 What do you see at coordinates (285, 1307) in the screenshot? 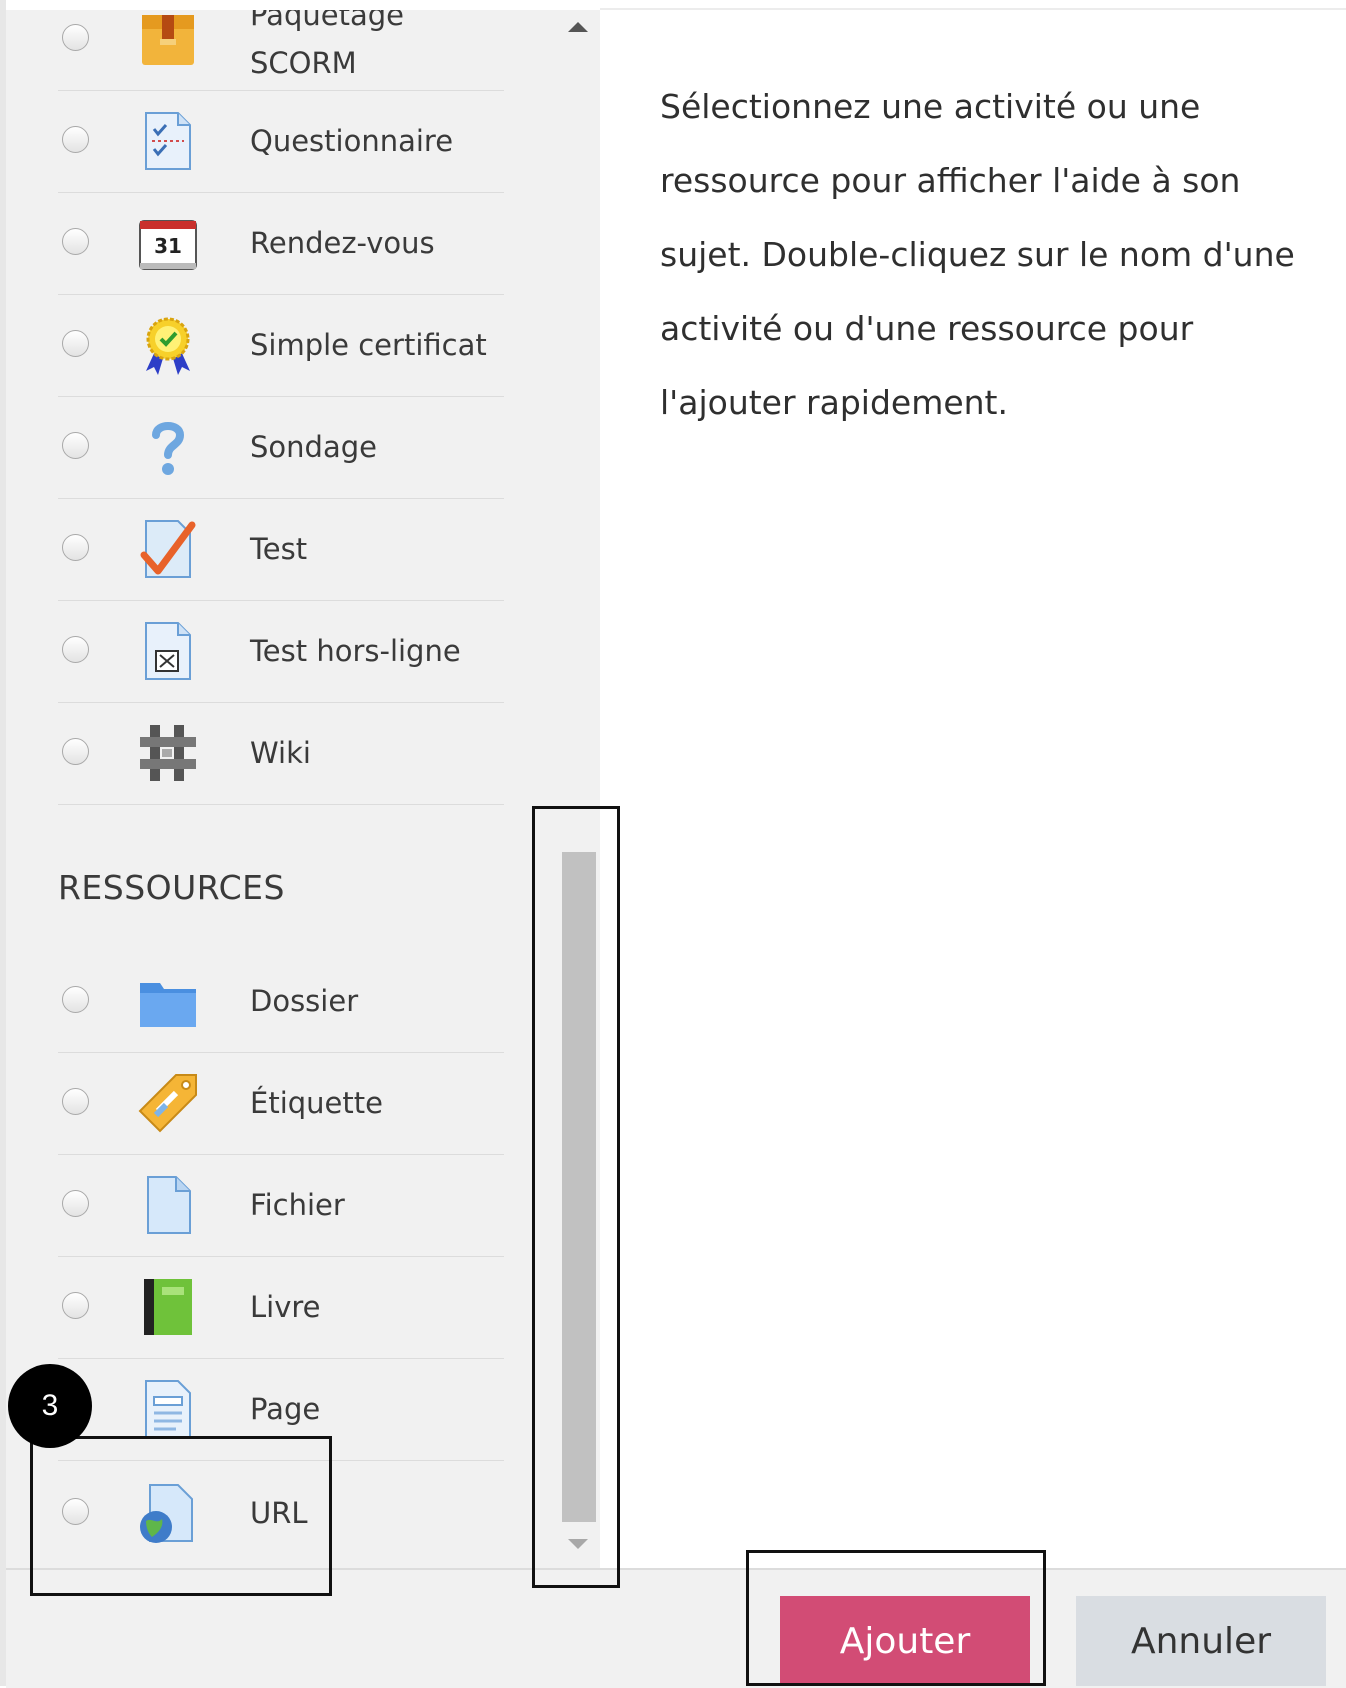
I see `item-label: Livre` at bounding box center [285, 1307].